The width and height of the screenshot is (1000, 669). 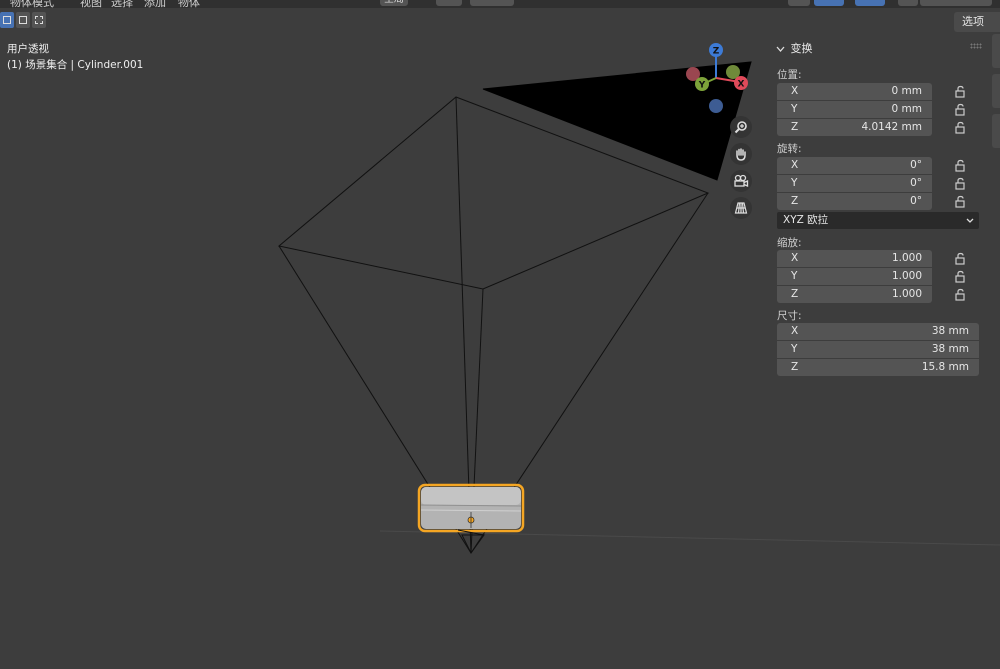 I want to click on scale-z-field: Z 1.000, so click(x=854, y=294).